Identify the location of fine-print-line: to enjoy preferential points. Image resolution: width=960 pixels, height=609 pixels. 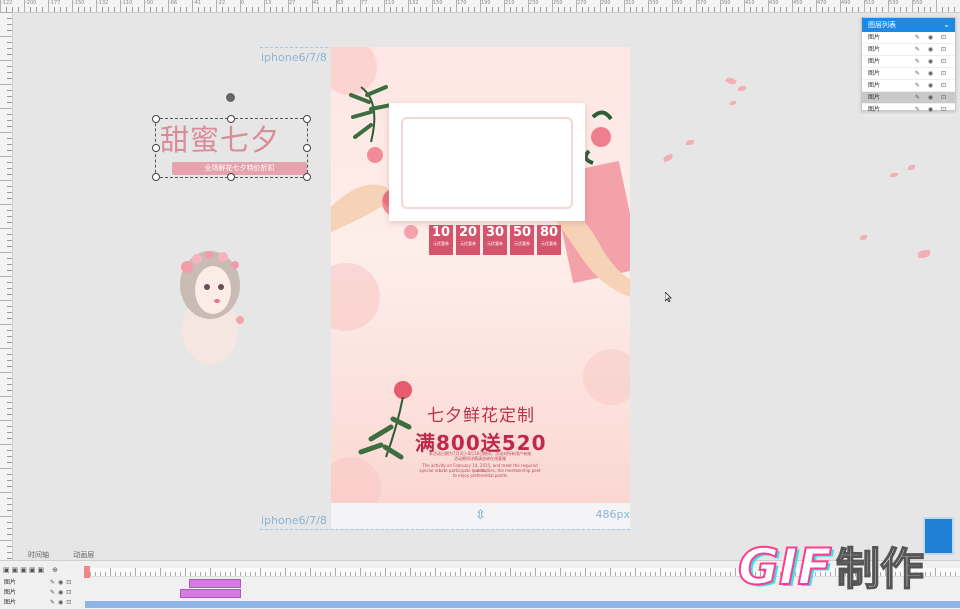
(480, 475).